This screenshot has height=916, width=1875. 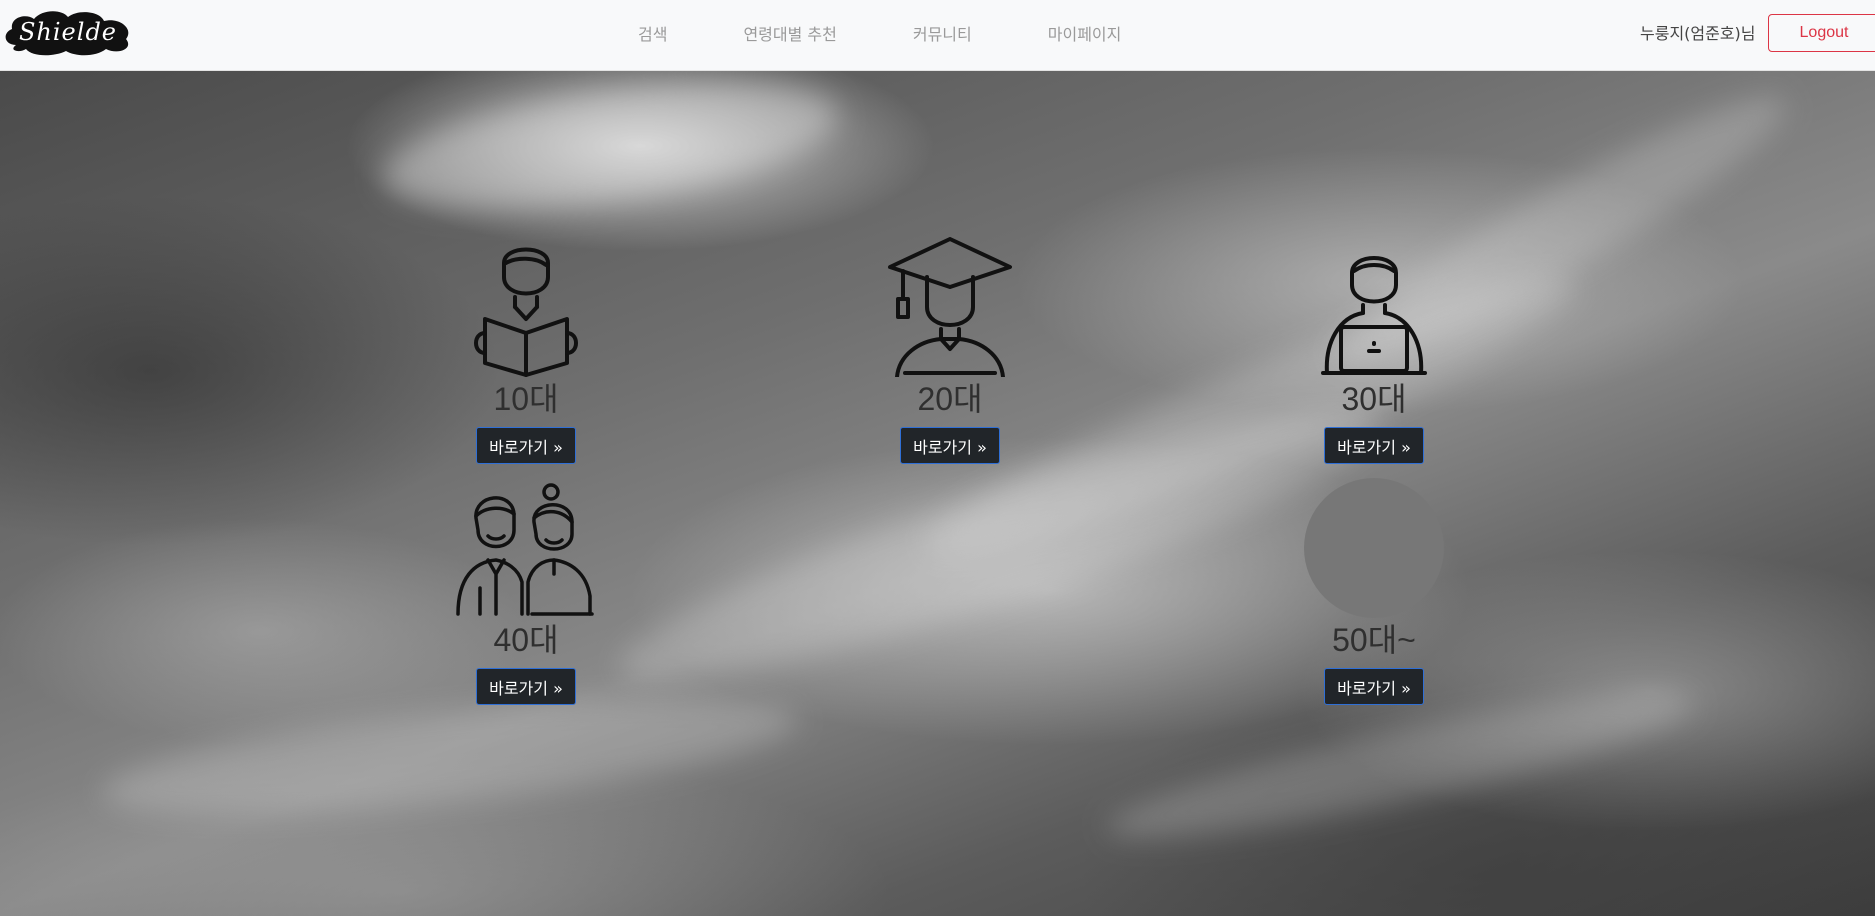 What do you see at coordinates (1374, 399) in the screenshot?
I see `age-label-30s: 30대` at bounding box center [1374, 399].